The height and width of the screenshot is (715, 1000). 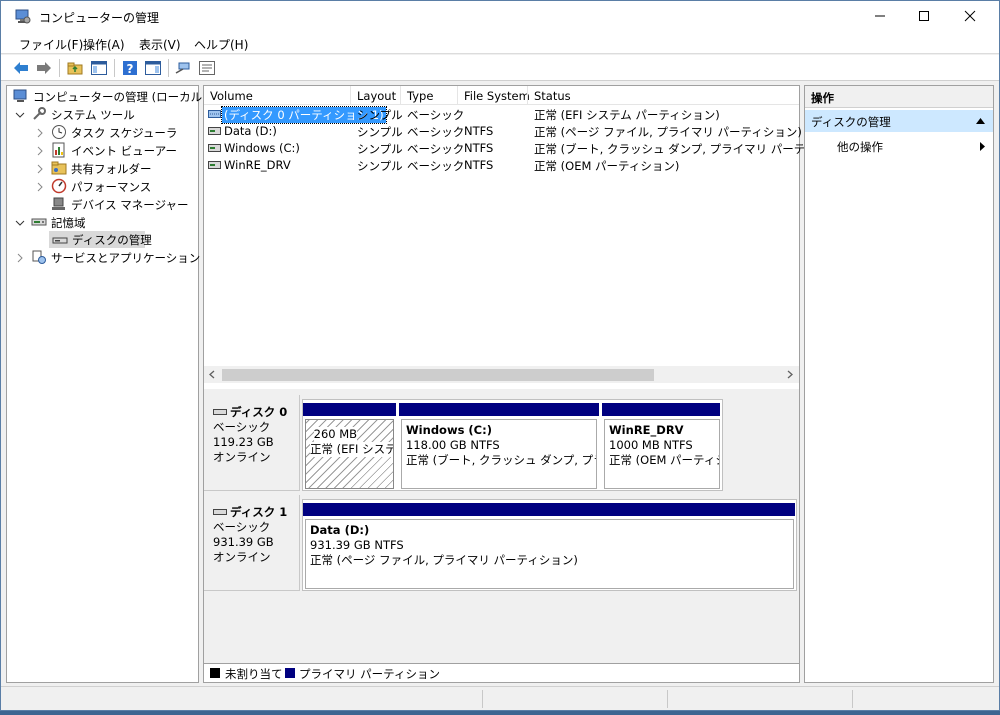 What do you see at coordinates (349, 454) in the screenshot?
I see `partition-efi: 260 MB 正常 (EFI システム パーティション)` at bounding box center [349, 454].